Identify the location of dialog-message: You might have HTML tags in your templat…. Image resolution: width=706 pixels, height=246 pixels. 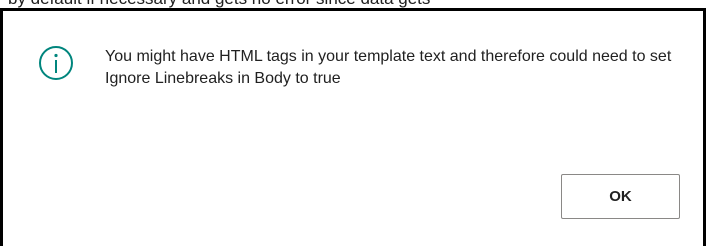
(388, 67).